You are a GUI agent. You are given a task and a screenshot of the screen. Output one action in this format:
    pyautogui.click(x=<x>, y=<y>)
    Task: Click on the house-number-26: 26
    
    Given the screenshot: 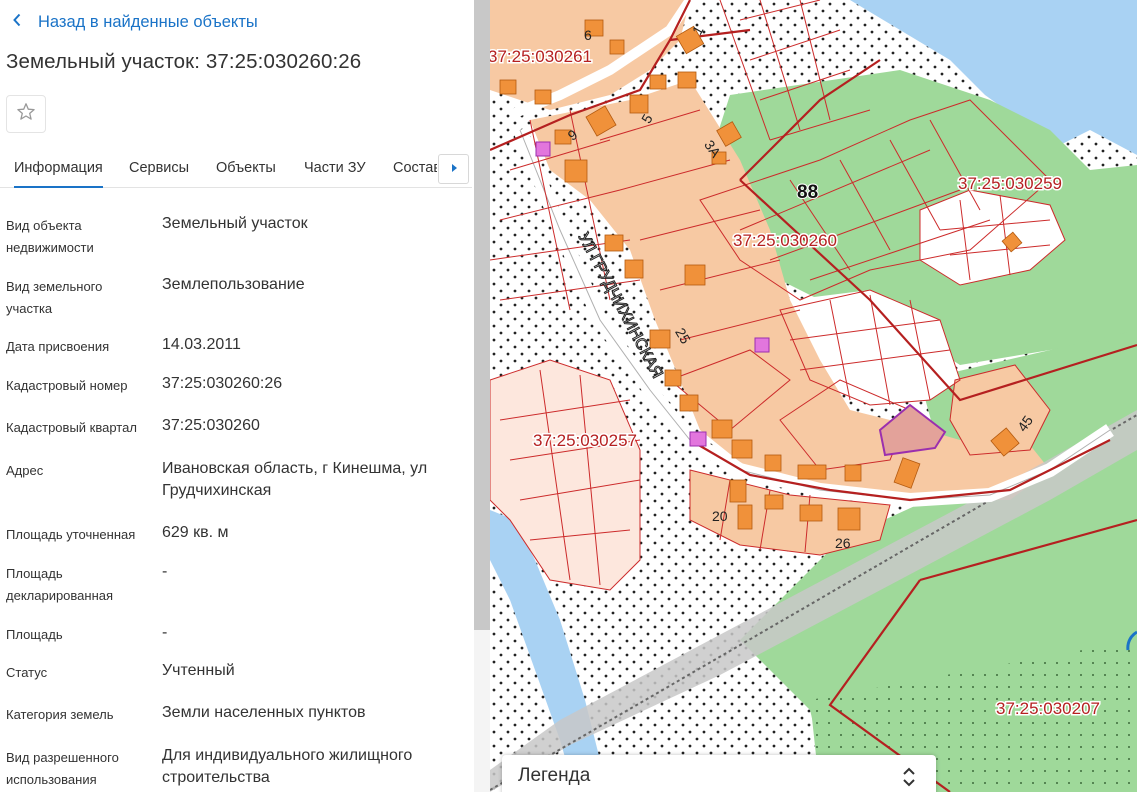 What is the action you would take?
    pyautogui.click(x=843, y=543)
    